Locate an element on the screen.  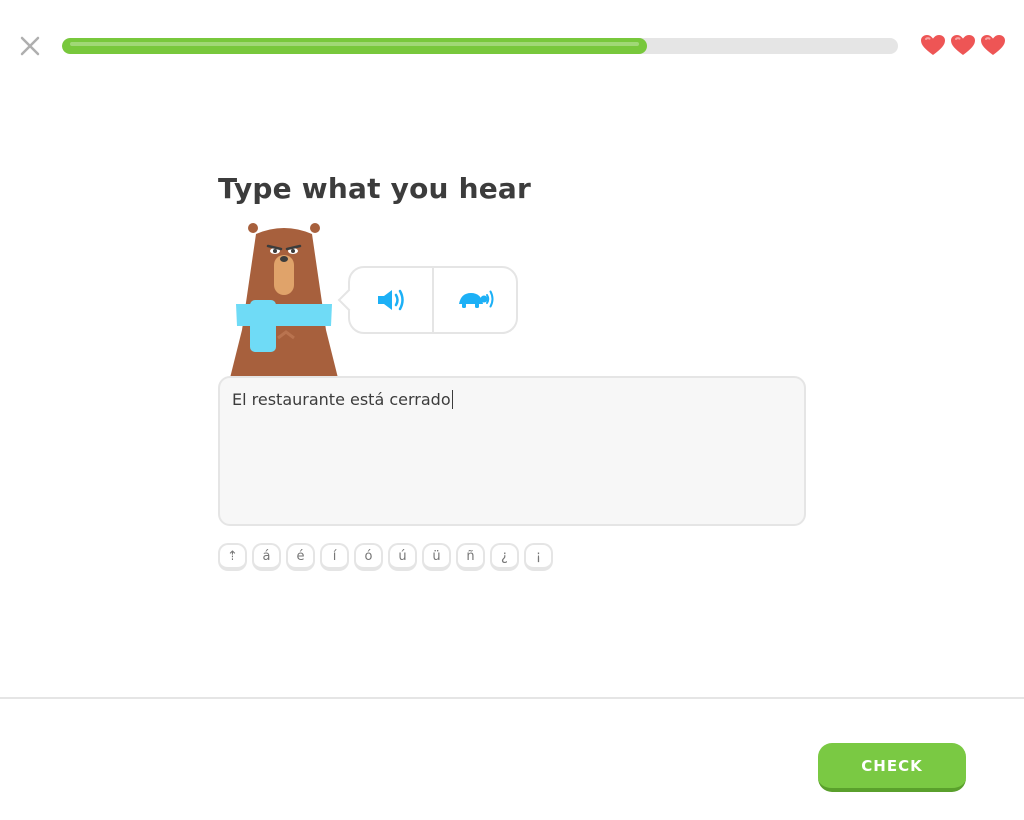
progress-shine is located at coordinates (355, 44).